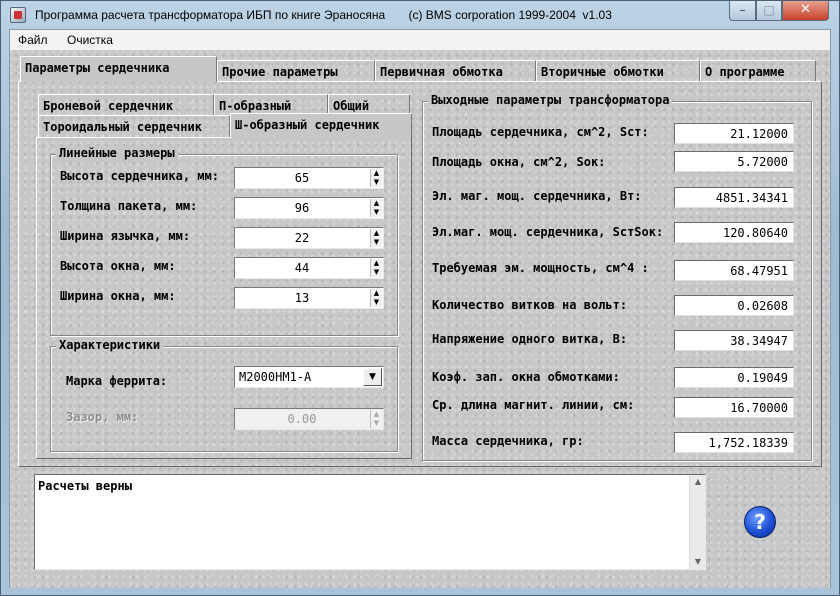 The width and height of the screenshot is (840, 596). What do you see at coordinates (302, 419) in the screenshot?
I see `gap-value: 0.00` at bounding box center [302, 419].